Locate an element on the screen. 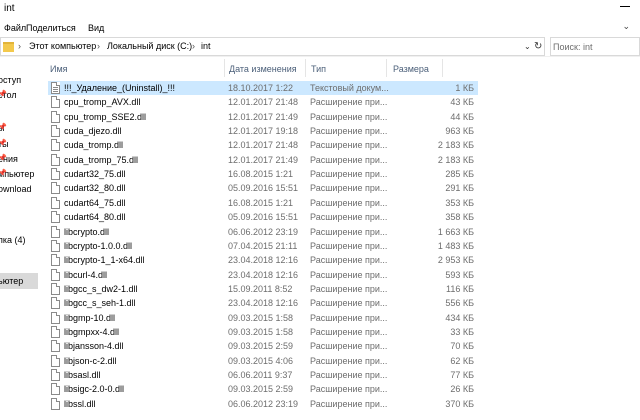  nav-item-this-pc-pinned: мпьютер 📌 is located at coordinates (19, 174).